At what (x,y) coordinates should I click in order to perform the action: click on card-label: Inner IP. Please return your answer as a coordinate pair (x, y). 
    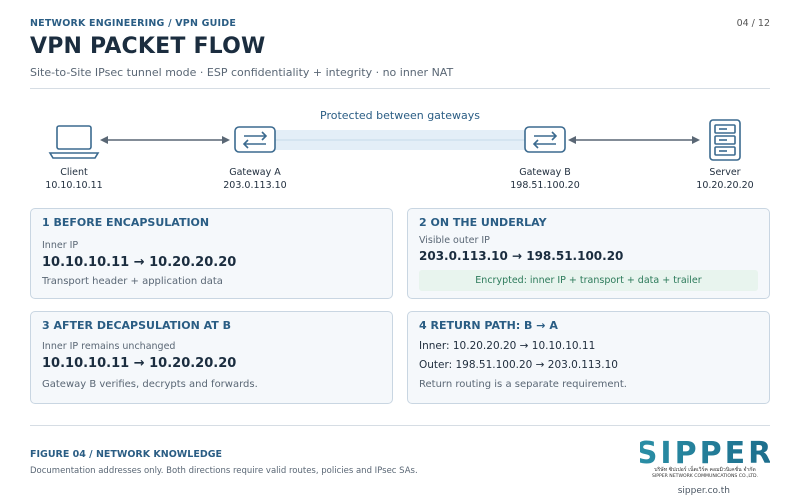
    Looking at the image, I should click on (60, 245).